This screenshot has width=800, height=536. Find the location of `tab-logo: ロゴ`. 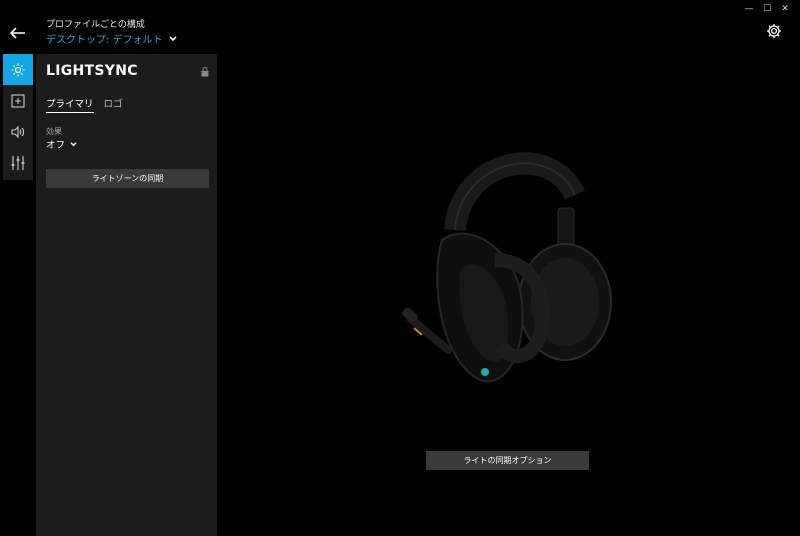

tab-logo: ロゴ is located at coordinates (113, 104).